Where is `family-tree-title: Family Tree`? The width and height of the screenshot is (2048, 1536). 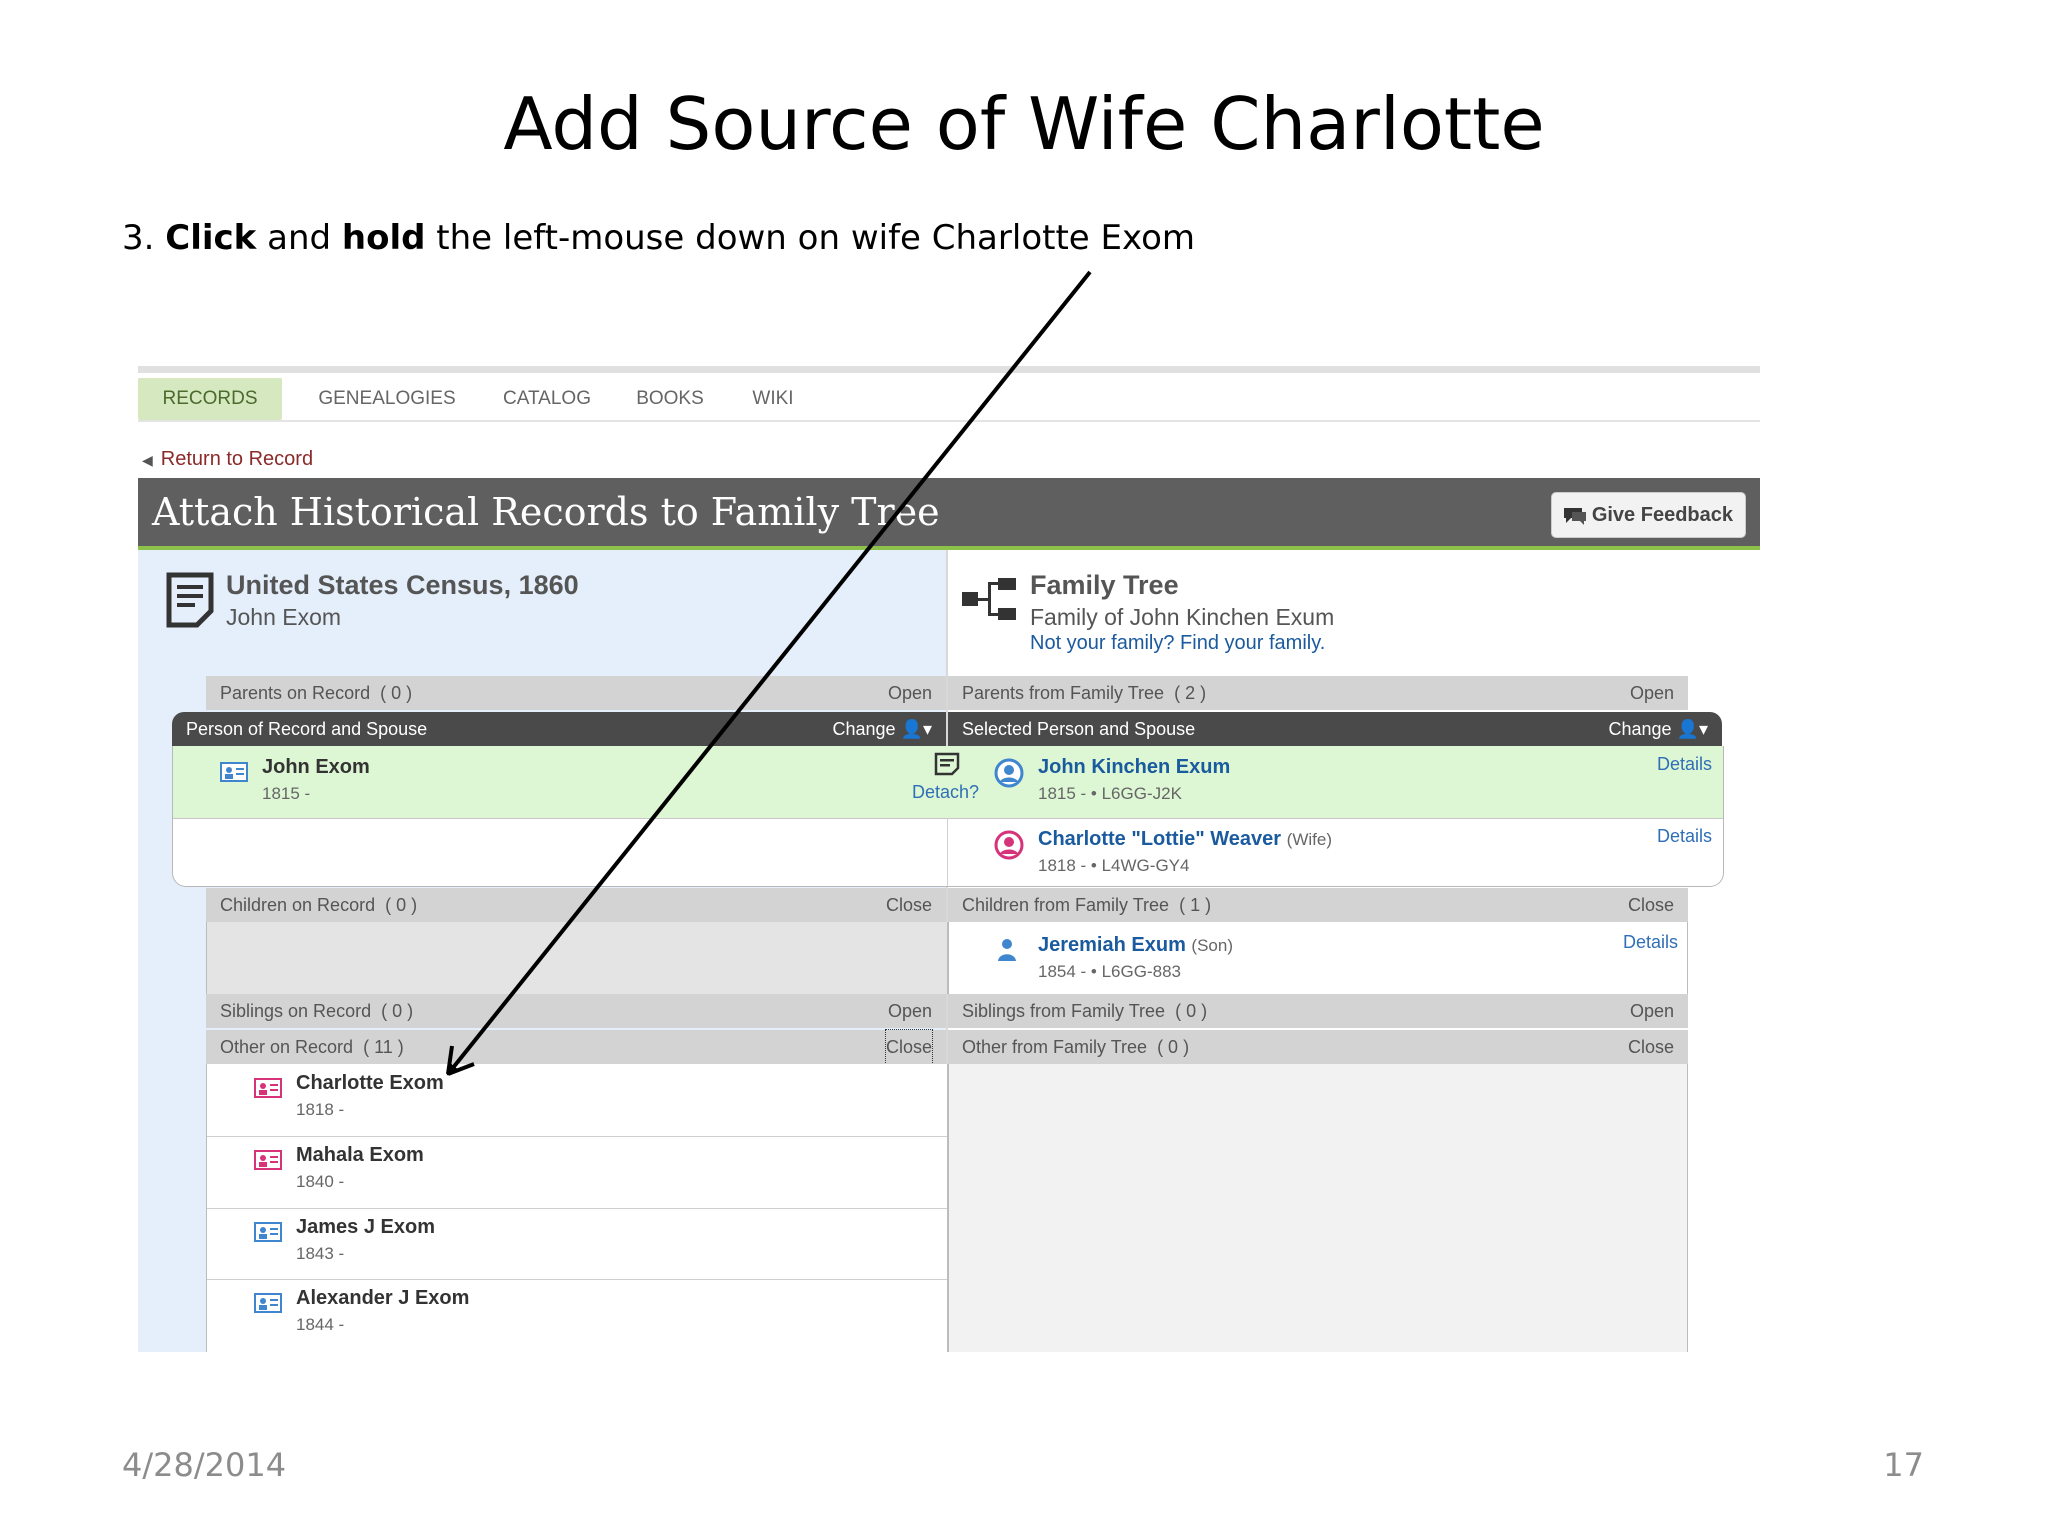
family-tree-title: Family Tree is located at coordinates (1104, 585).